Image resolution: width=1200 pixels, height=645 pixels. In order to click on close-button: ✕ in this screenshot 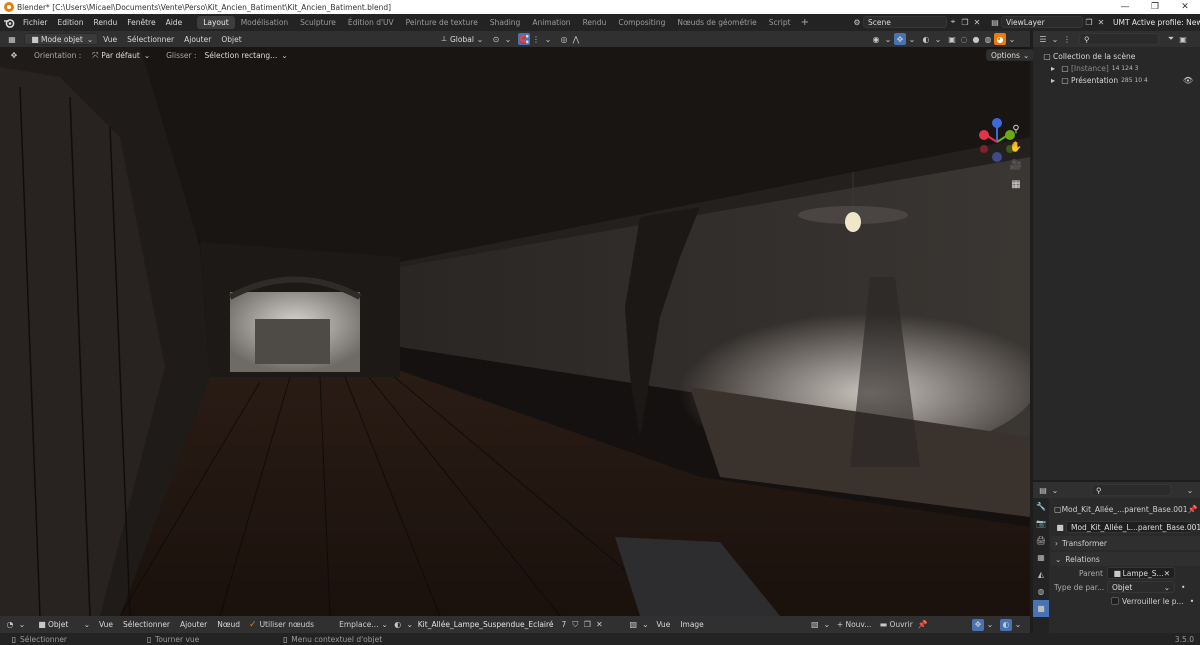, I will do `click(1185, 7)`.